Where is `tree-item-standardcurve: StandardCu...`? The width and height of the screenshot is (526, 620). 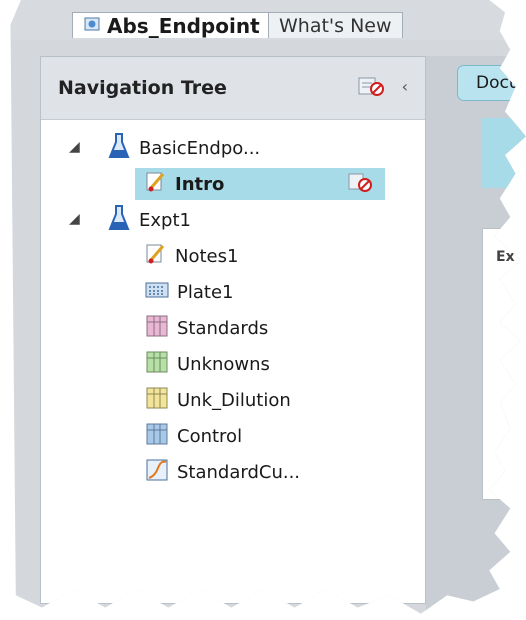
tree-item-standardcurve: StandardCu... is located at coordinates (222, 472).